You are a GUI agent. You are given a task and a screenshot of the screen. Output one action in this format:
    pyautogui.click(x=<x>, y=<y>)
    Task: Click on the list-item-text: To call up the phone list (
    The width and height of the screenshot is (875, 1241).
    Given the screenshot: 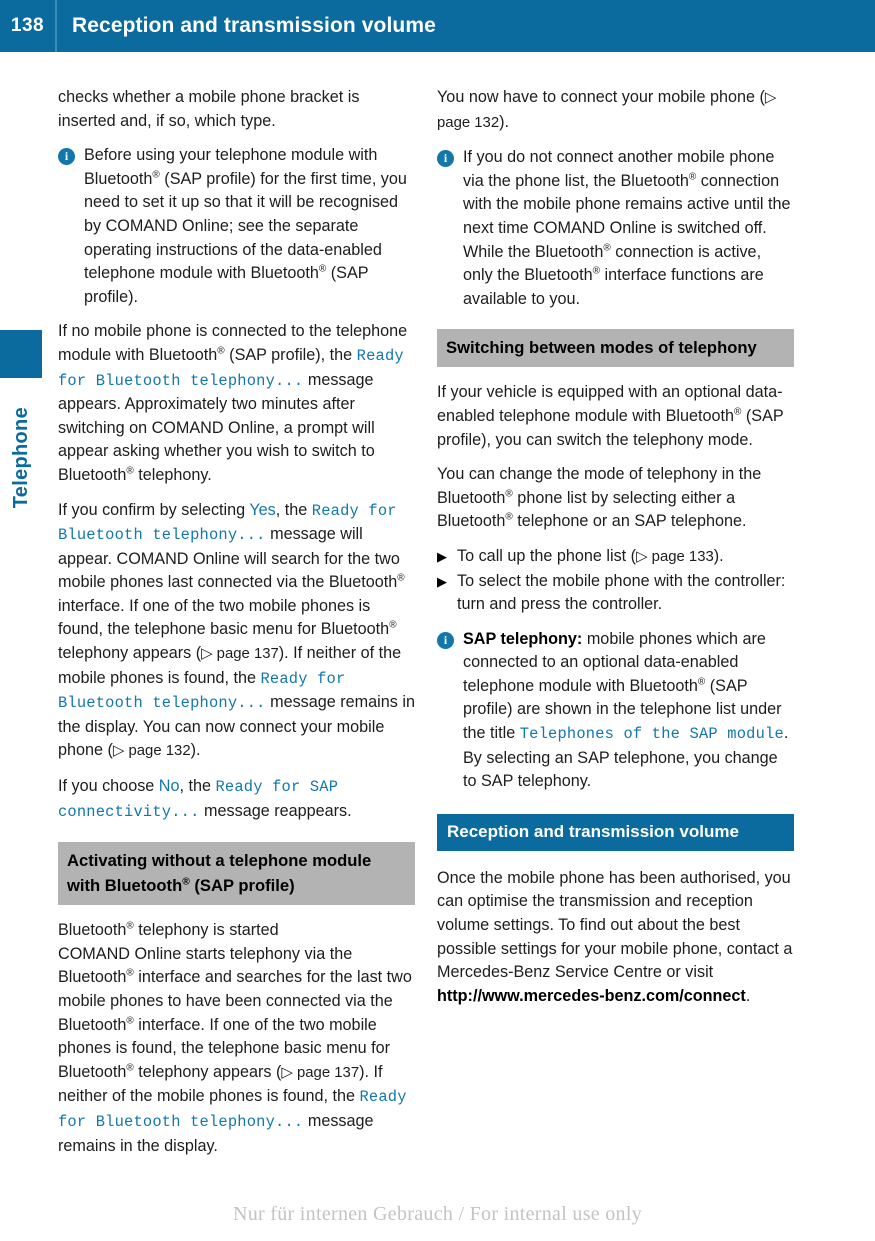 What is the action you would take?
    pyautogui.click(x=547, y=555)
    